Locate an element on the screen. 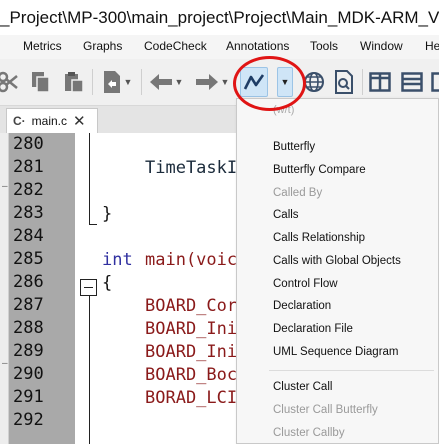 This screenshot has width=439, height=444. menu-item-calls-relationship: Calls Relationship is located at coordinates (319, 238).